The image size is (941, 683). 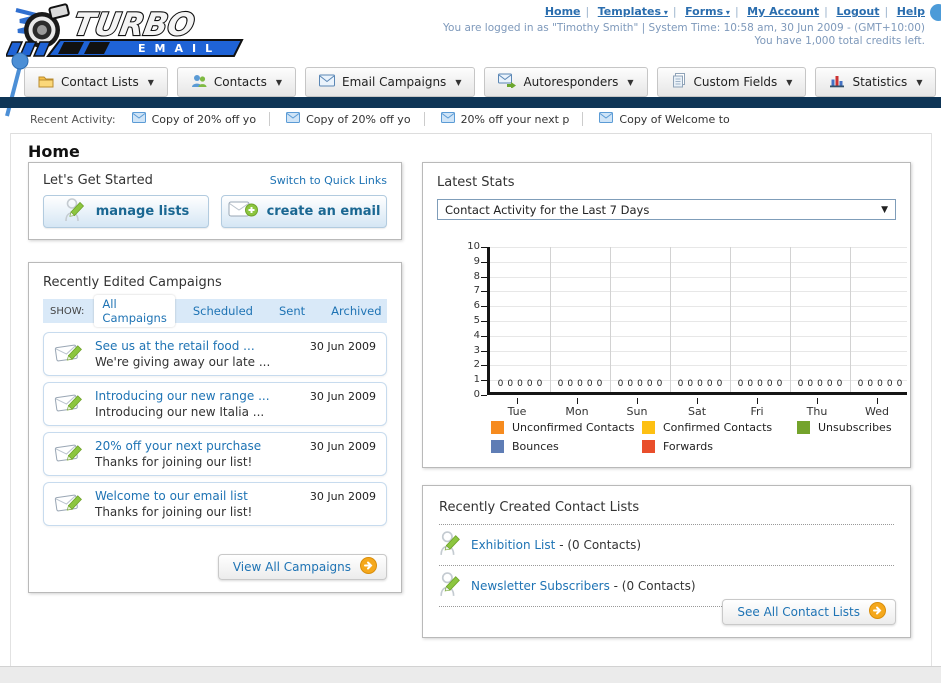 What do you see at coordinates (390, 82) in the screenshot?
I see `tab-email-campaigns: Email Campaigns ▼` at bounding box center [390, 82].